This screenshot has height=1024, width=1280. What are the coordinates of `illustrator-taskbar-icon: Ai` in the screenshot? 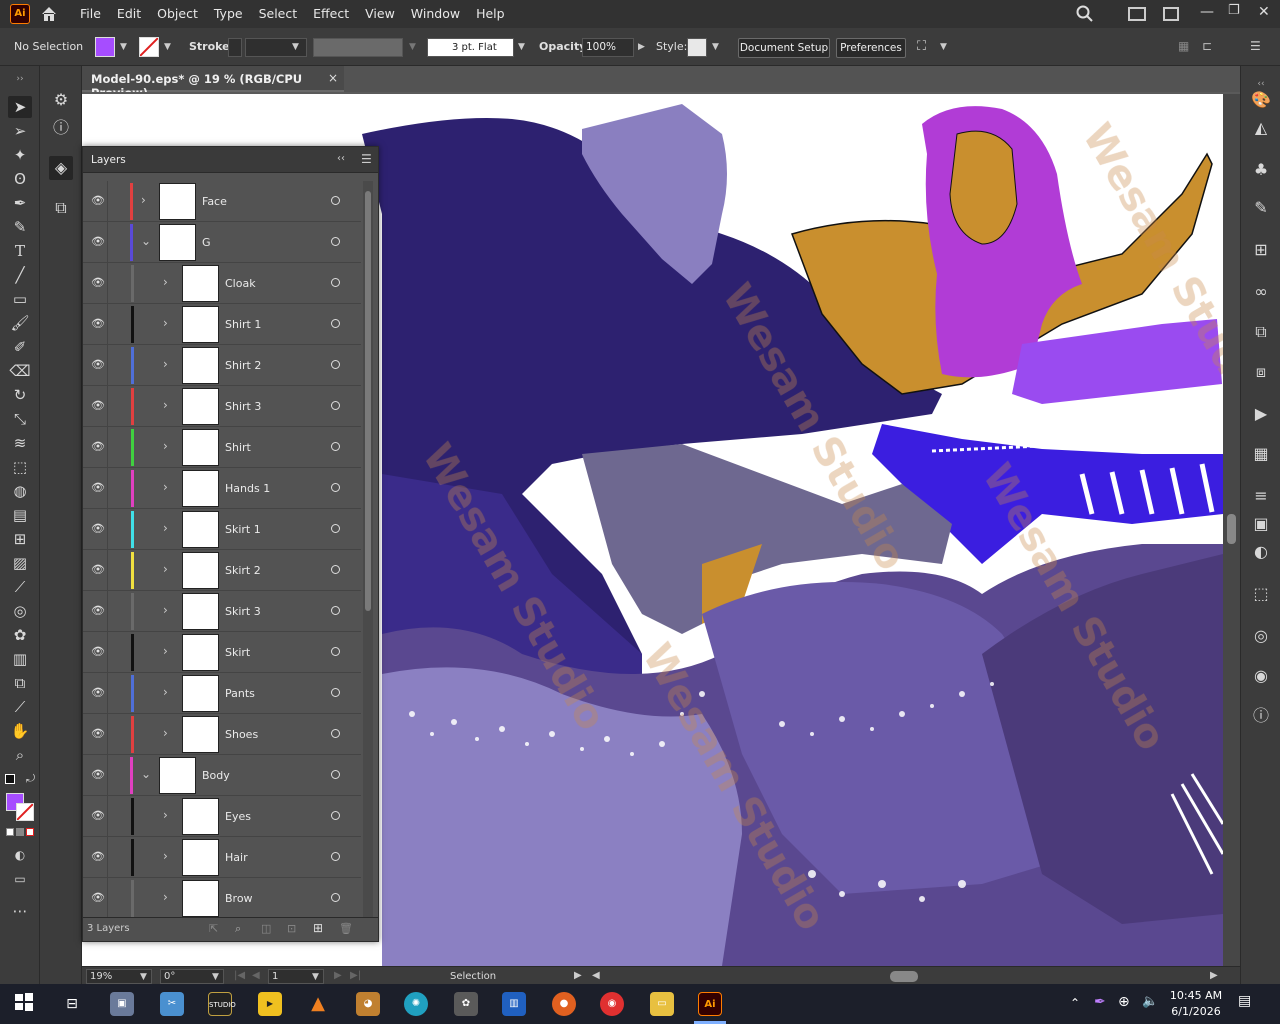 It's located at (710, 1004).